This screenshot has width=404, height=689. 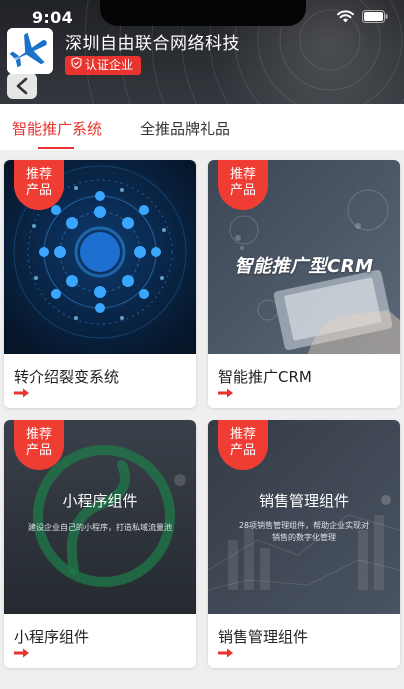 I want to click on device-notch, so click(x=203, y=13).